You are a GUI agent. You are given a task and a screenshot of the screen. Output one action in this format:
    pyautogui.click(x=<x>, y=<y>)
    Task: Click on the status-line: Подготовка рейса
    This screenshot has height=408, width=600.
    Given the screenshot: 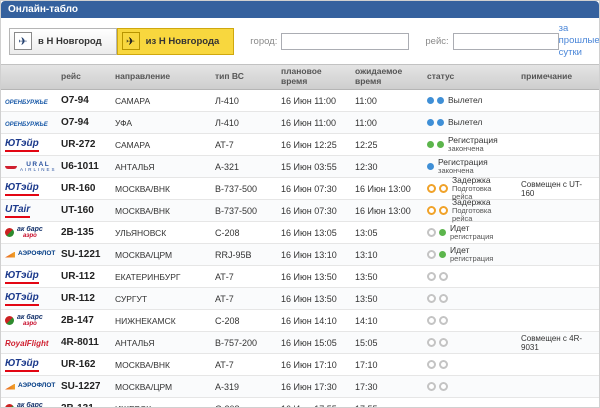 What is the action you would take?
    pyautogui.click(x=472, y=214)
    